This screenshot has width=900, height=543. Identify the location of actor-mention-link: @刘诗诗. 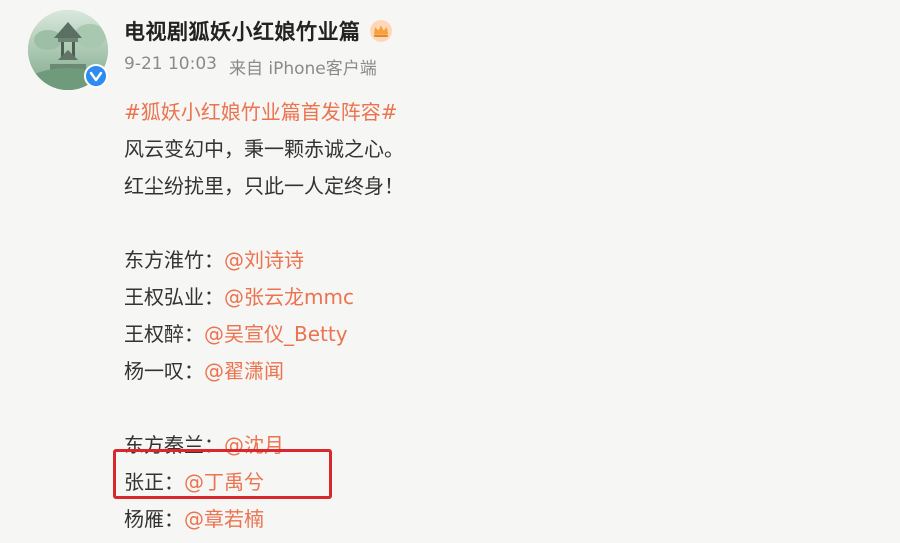
(264, 260).